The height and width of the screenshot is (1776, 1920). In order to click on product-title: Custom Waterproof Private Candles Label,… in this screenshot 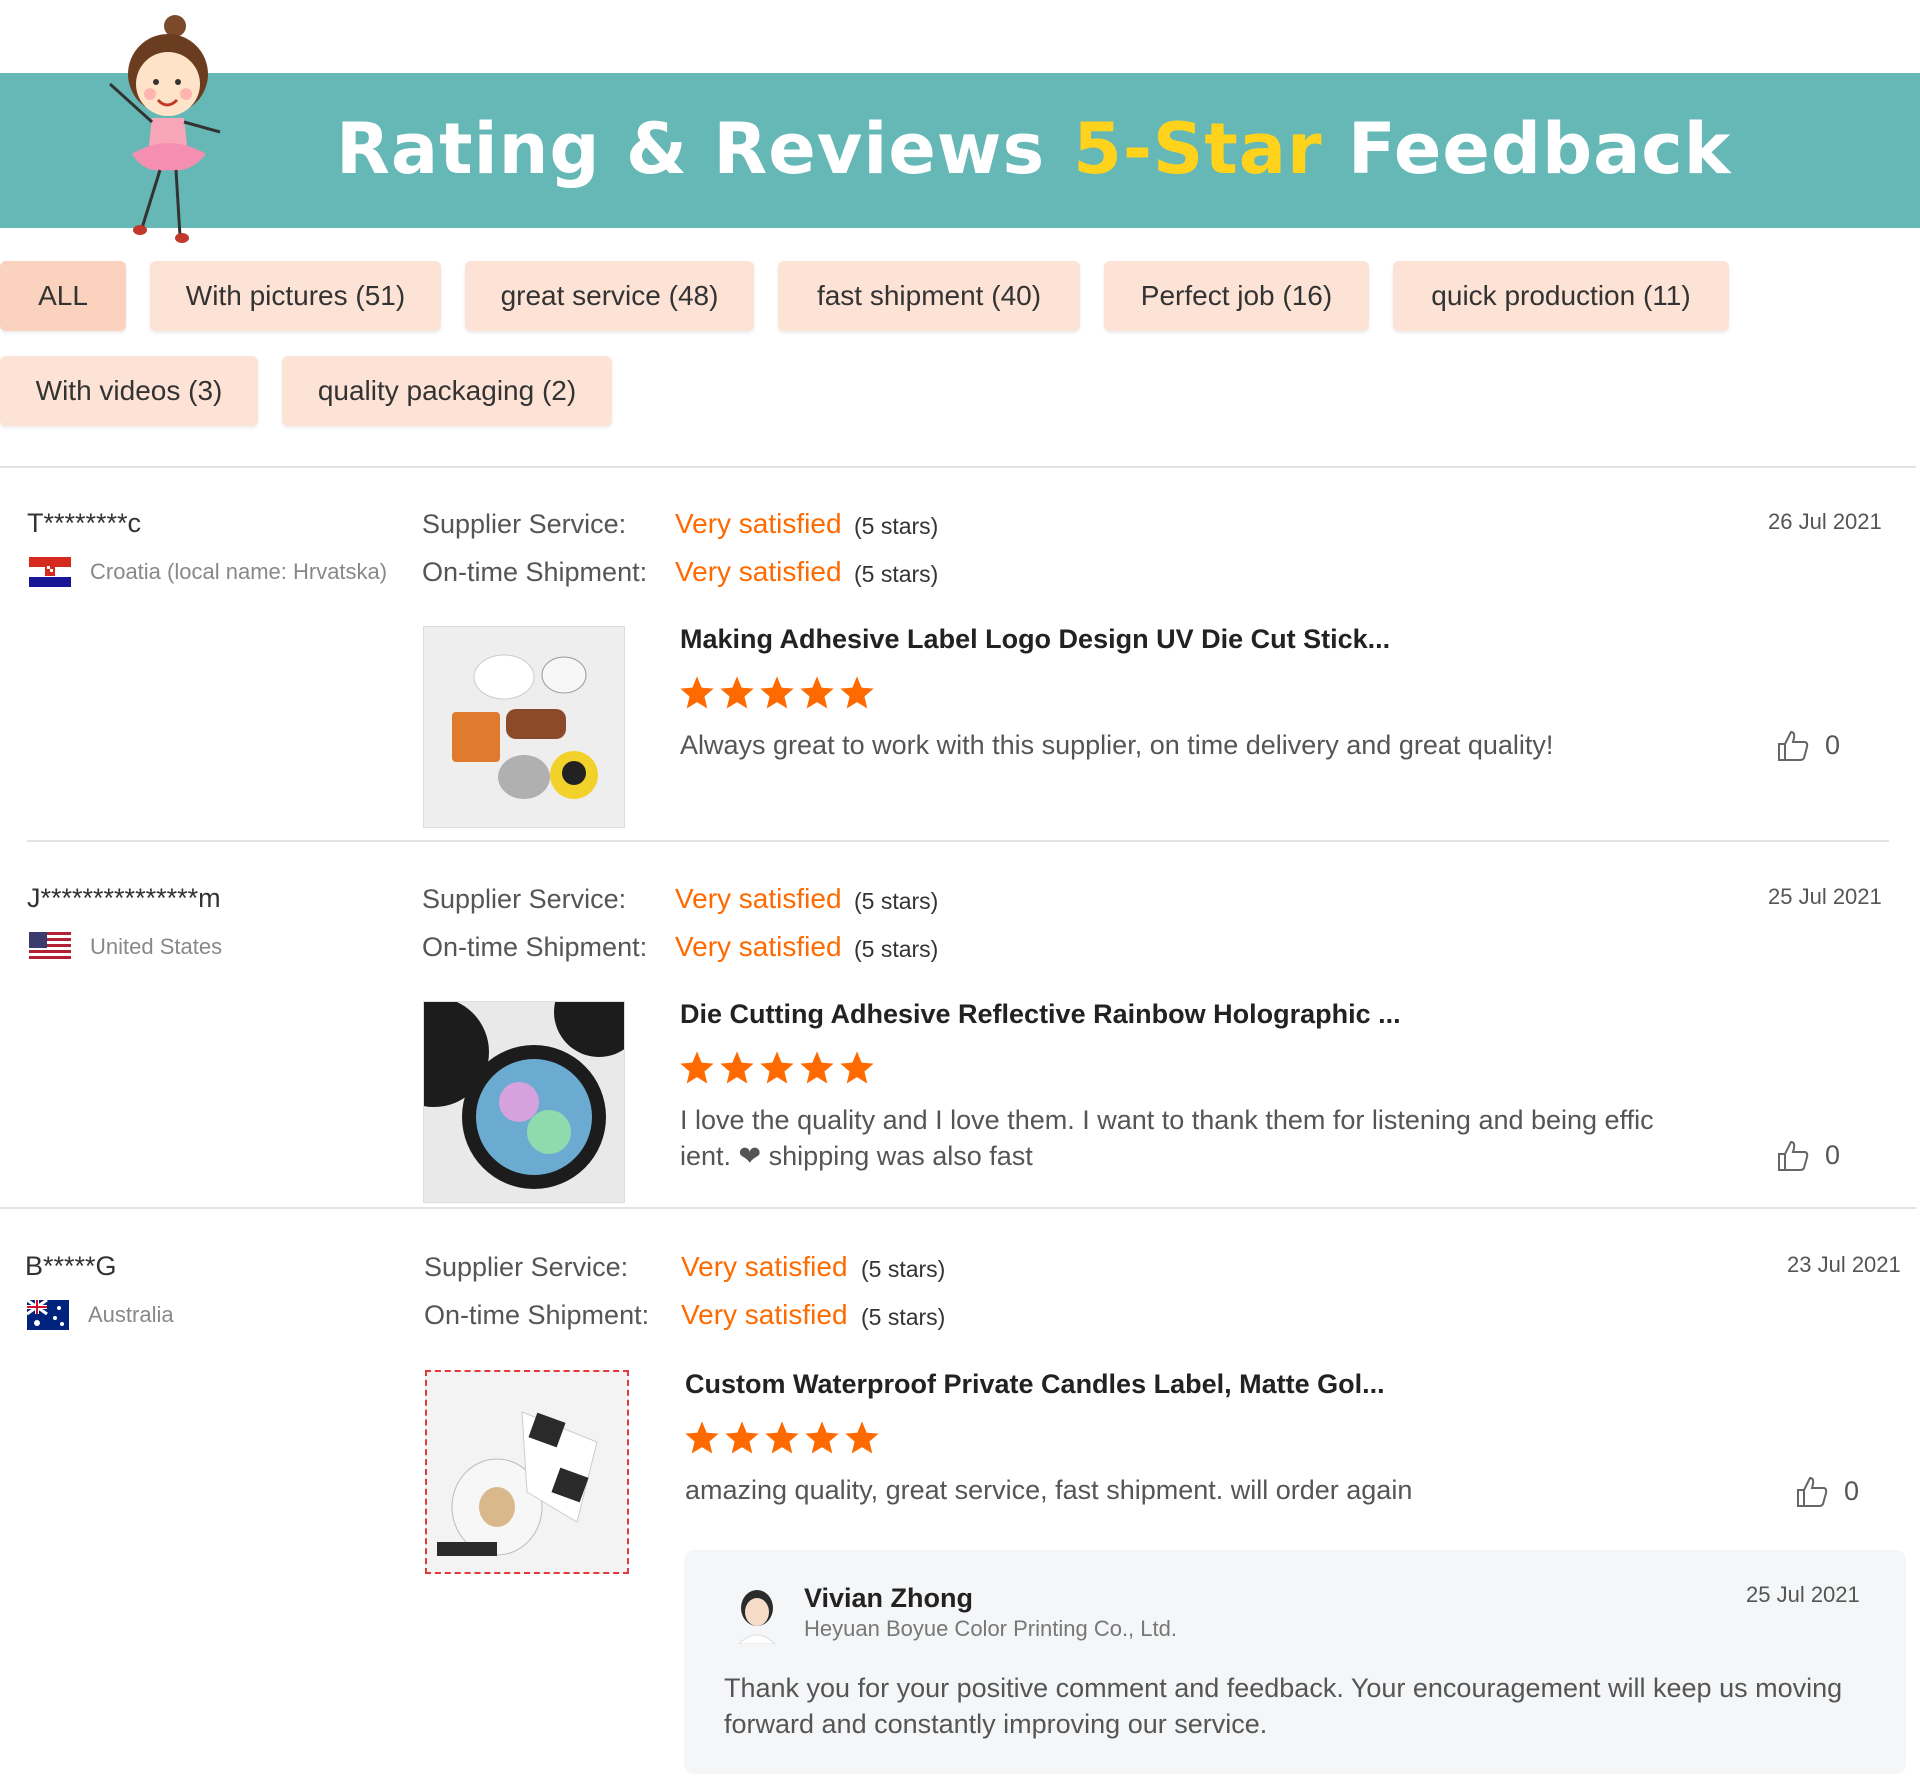, I will do `click(1035, 1384)`.